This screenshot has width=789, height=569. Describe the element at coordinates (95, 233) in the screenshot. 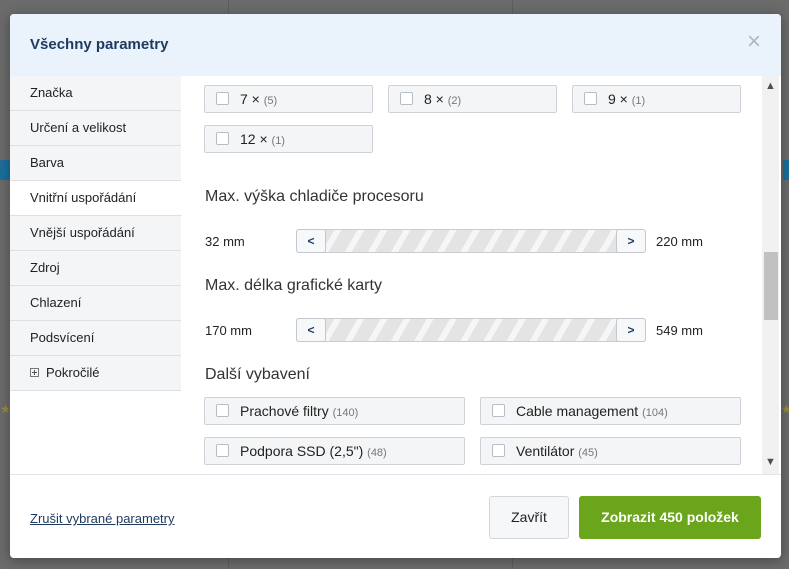

I see `sidebar-item-external-layout: Vnější uspořádání` at that location.